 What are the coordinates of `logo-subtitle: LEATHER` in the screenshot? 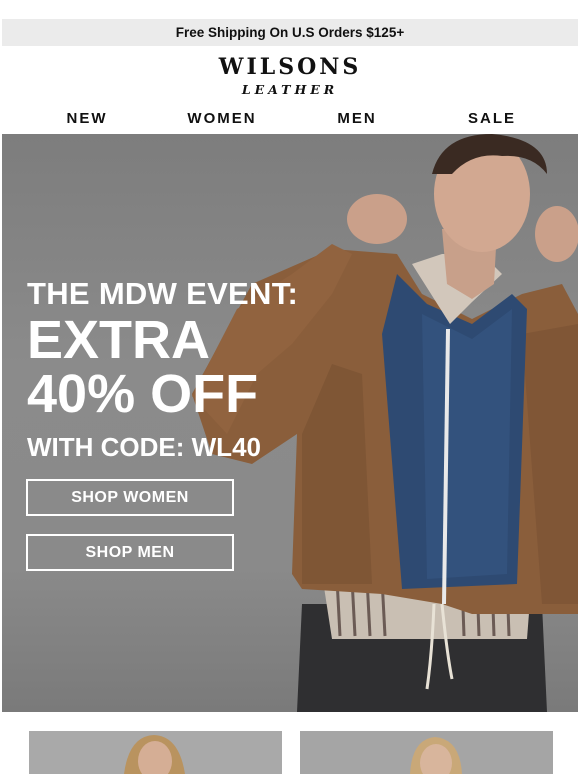 It's located at (290, 89).